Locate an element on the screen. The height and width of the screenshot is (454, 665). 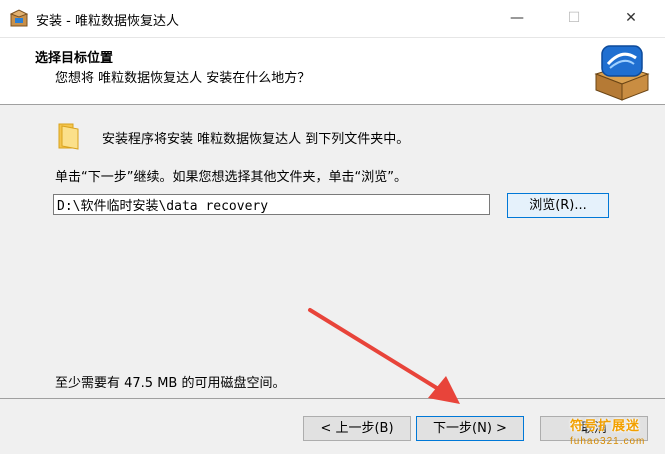
wizard-header: 选择目标位置 您想将 唯粒数据恢复达人 安装在什么地方？ is located at coordinates (332, 71).